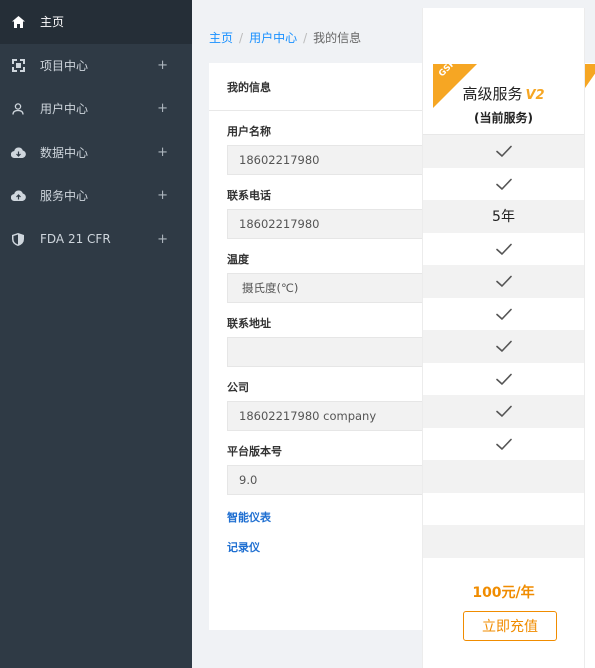 Image resolution: width=595 pixels, height=668 pixels. Describe the element at coordinates (510, 626) in the screenshot. I see `recharge-button: 立即充值` at that location.